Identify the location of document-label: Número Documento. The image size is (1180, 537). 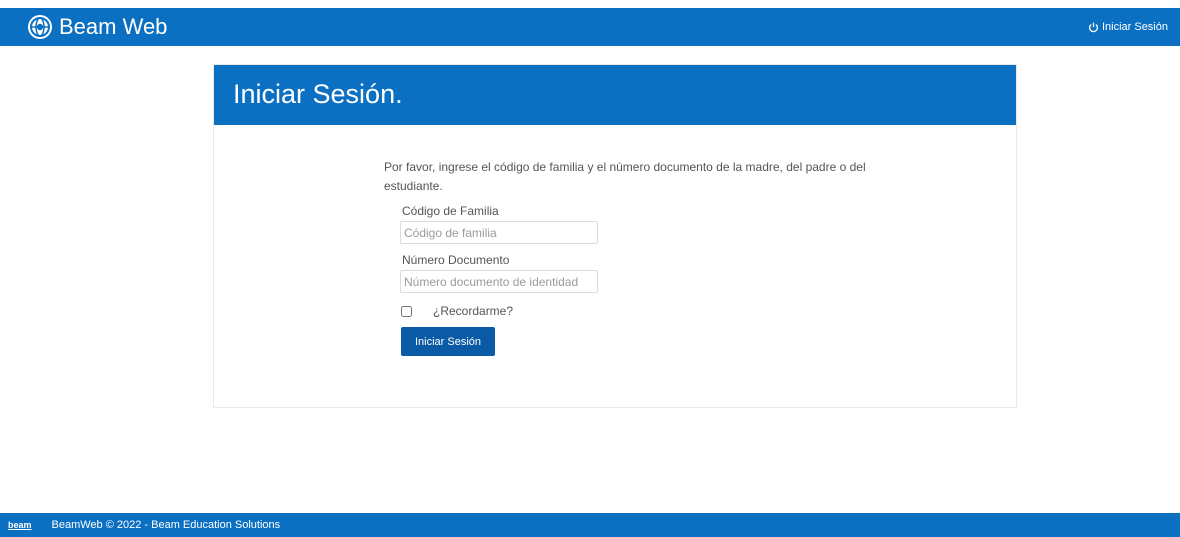
(456, 260).